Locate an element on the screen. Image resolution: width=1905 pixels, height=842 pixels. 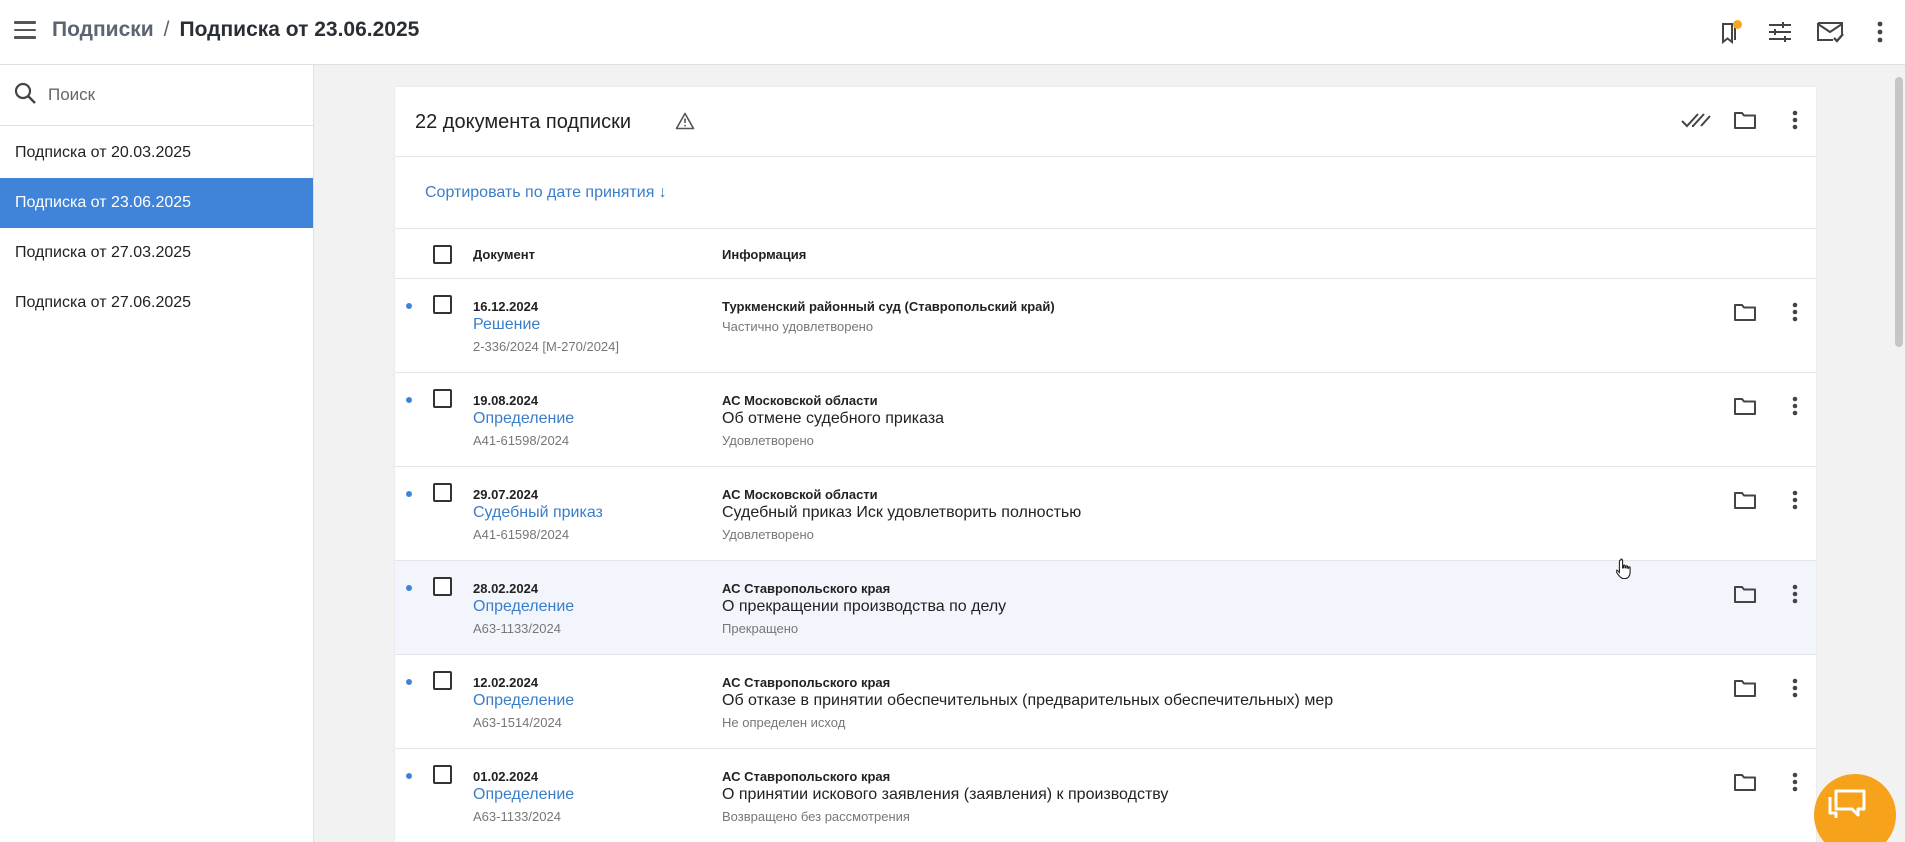
doc-type-link: Решение is located at coordinates (506, 325).